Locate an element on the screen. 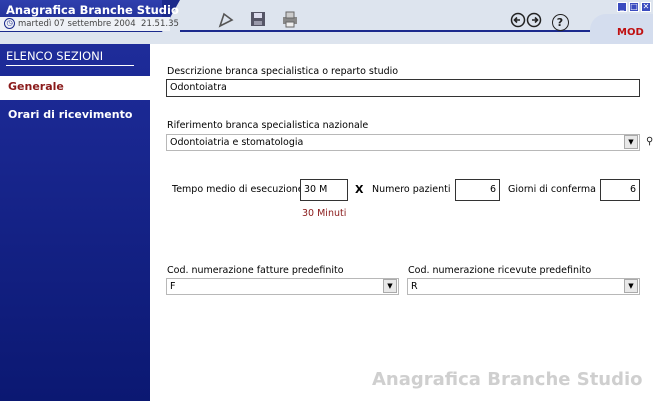 This screenshot has width=653, height=401. date-time: martedì 07 settembre 2004 21.51.35 is located at coordinates (98, 24).